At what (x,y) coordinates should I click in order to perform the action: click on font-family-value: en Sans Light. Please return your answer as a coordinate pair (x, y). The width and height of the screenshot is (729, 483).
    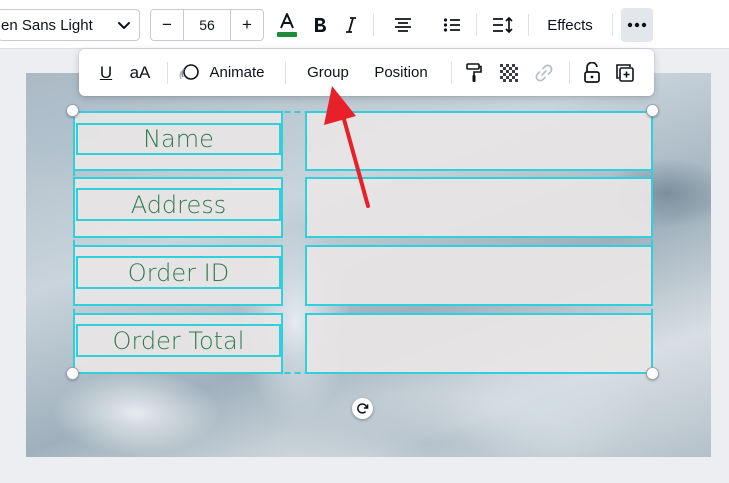
    Looking at the image, I should click on (47, 25).